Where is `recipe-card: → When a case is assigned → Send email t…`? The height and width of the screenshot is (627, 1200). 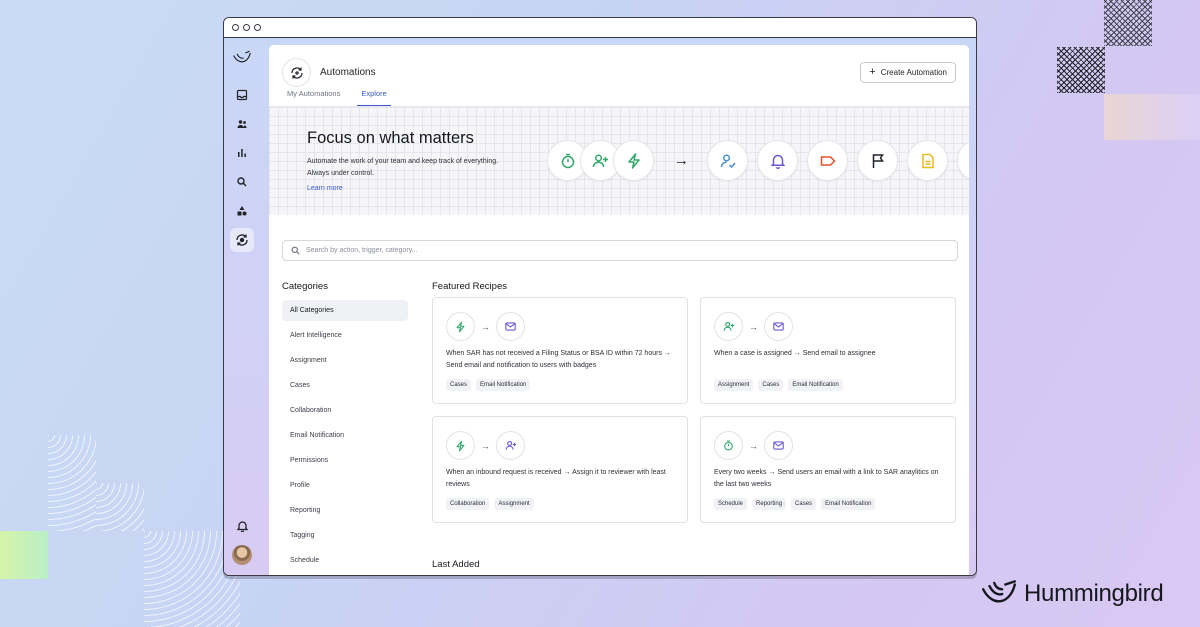 recipe-card: → When a case is assigned → Send email t… is located at coordinates (828, 350).